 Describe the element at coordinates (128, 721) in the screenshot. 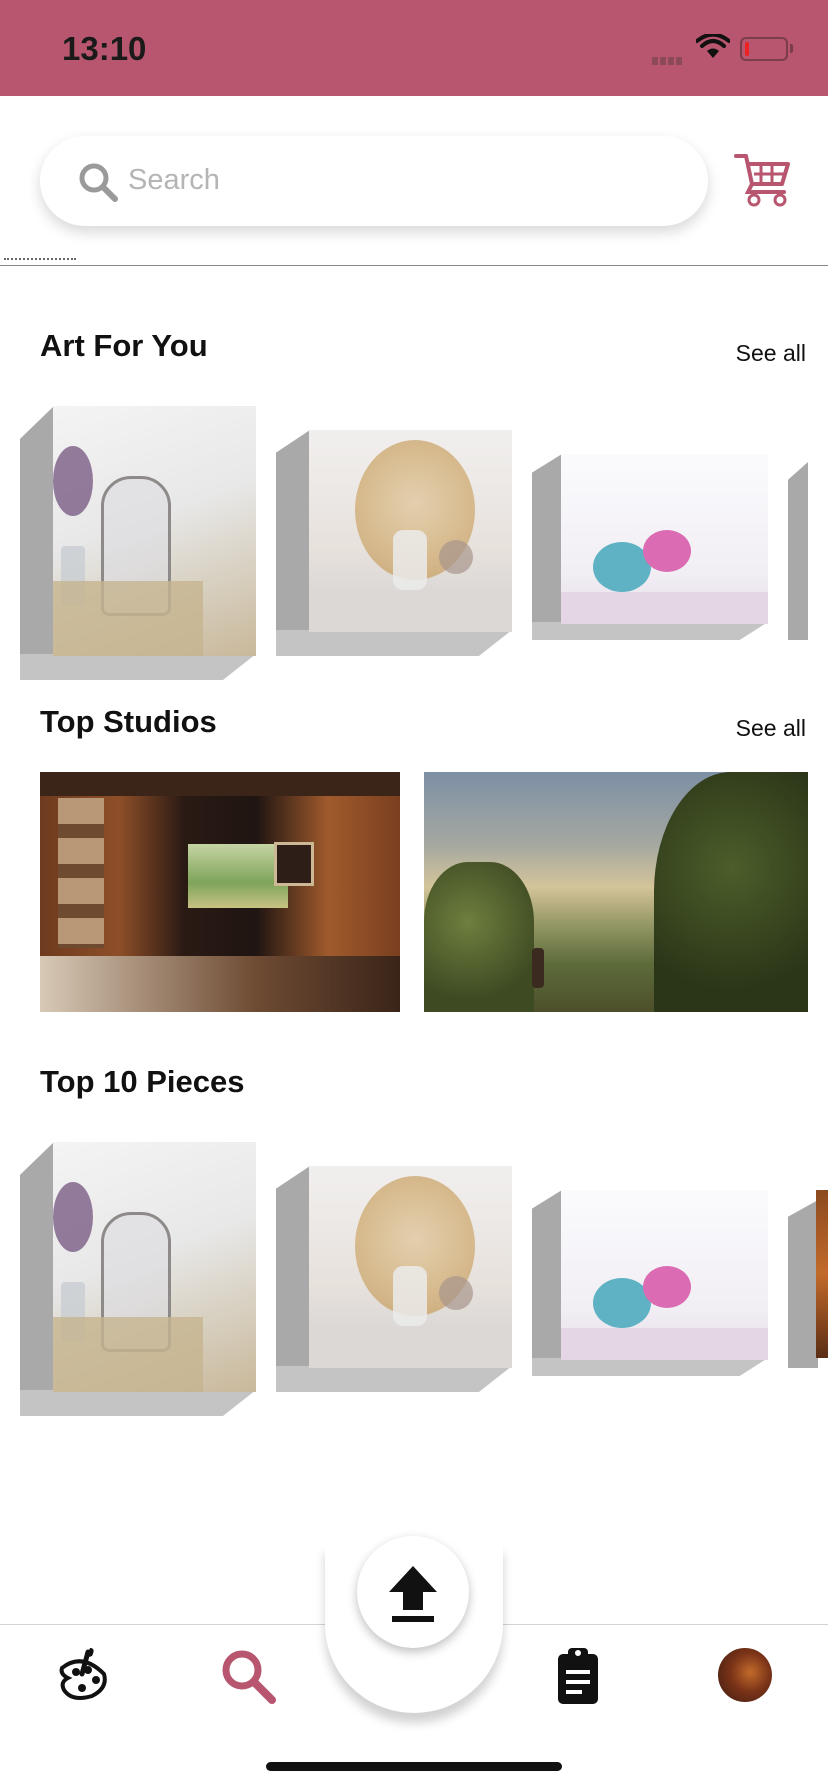

I see `section-title-top-studios: Top Studios` at that location.